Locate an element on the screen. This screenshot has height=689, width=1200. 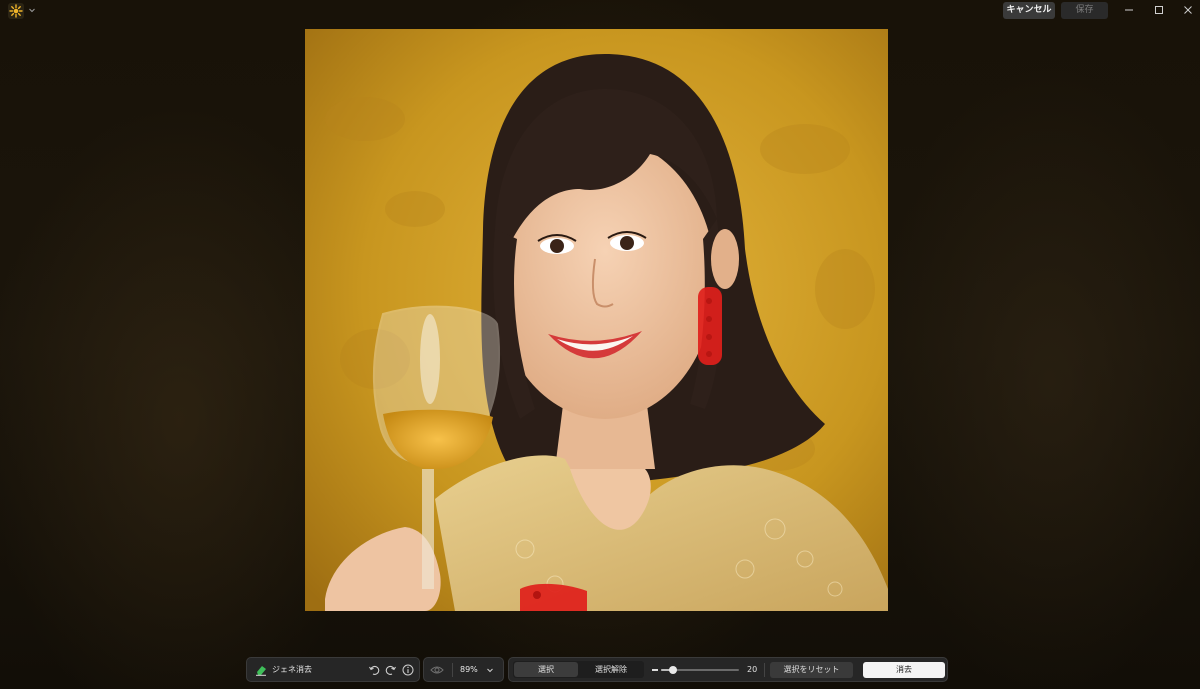
slider-thumb is located at coordinates (672, 670).